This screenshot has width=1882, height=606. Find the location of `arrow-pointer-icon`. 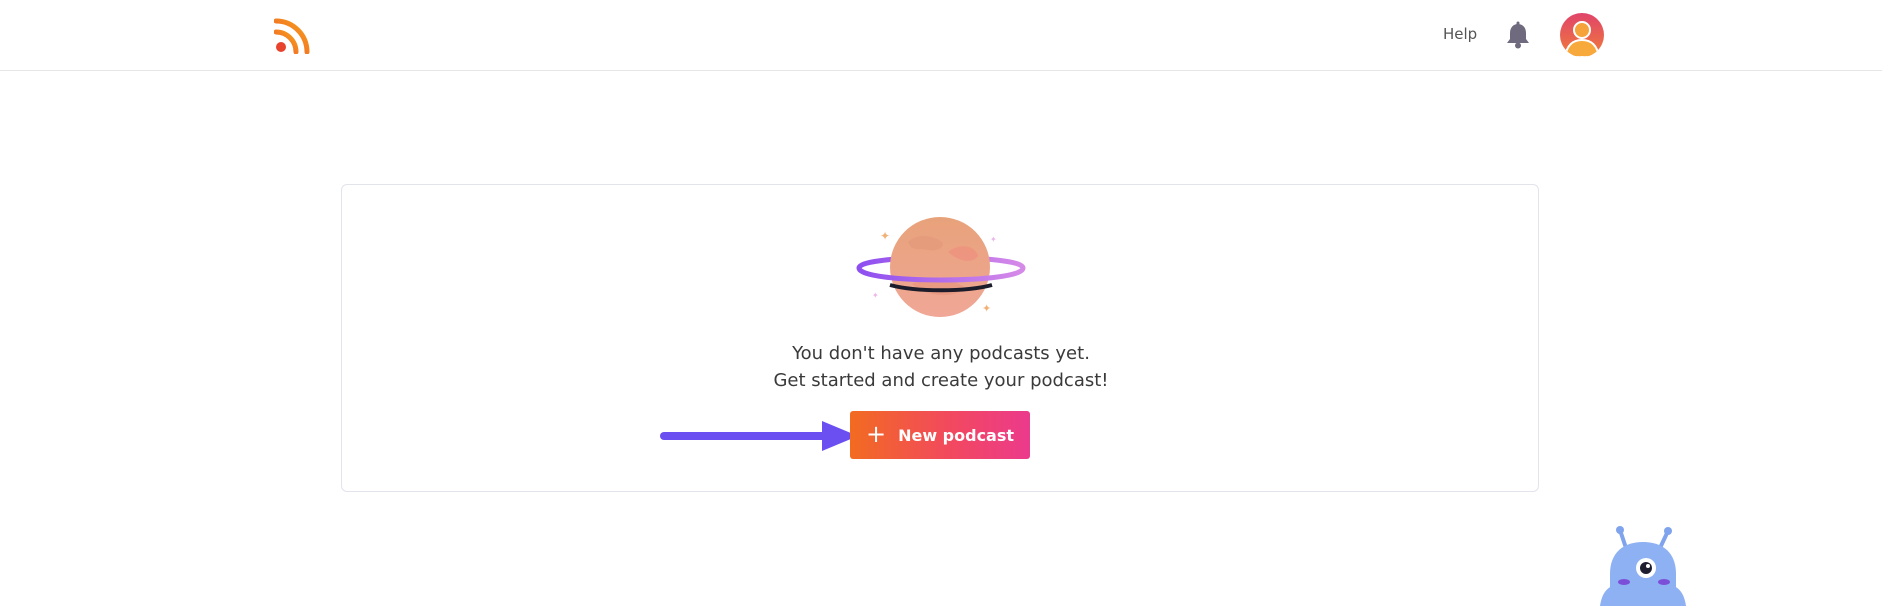

arrow-pointer-icon is located at coordinates (759, 436).